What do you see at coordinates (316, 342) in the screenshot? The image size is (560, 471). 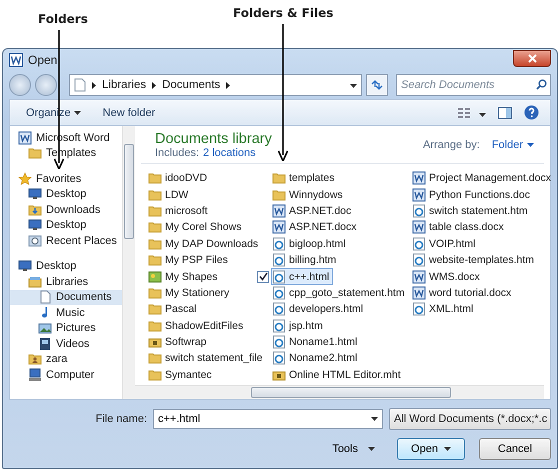 I see `file-item: Noname1.html` at bounding box center [316, 342].